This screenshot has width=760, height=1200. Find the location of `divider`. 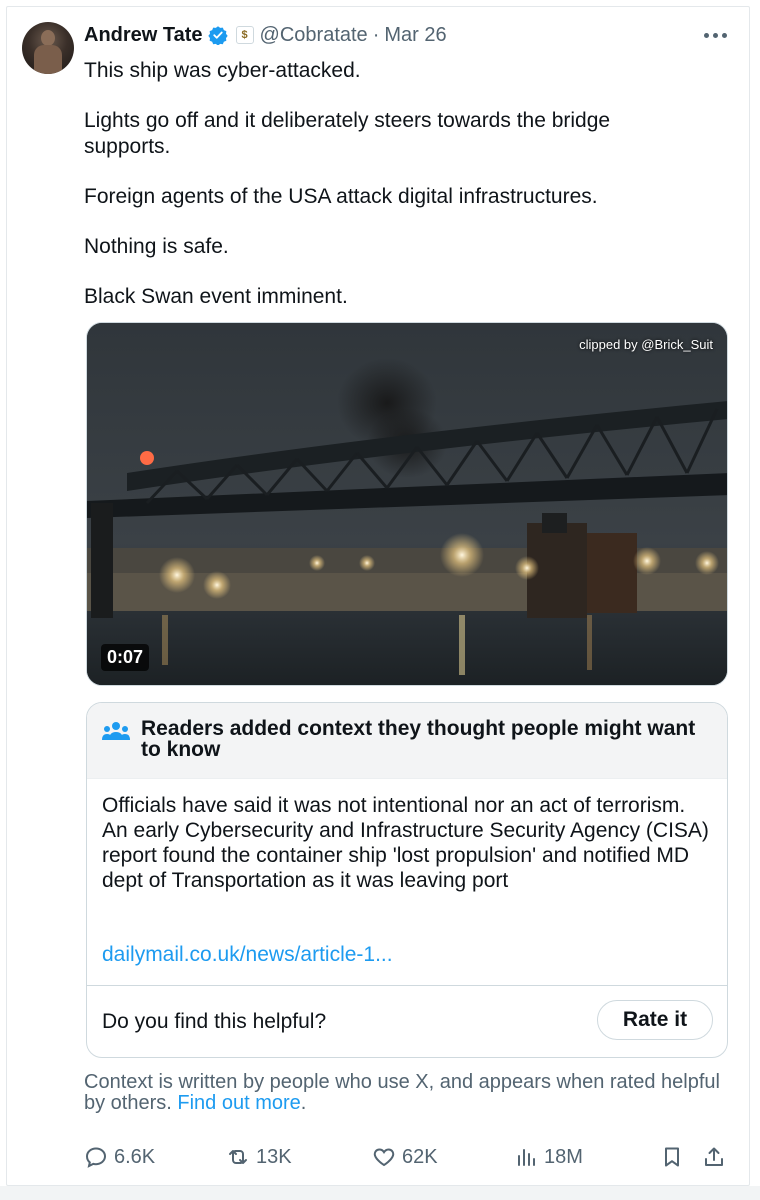

divider is located at coordinates (407, 985).